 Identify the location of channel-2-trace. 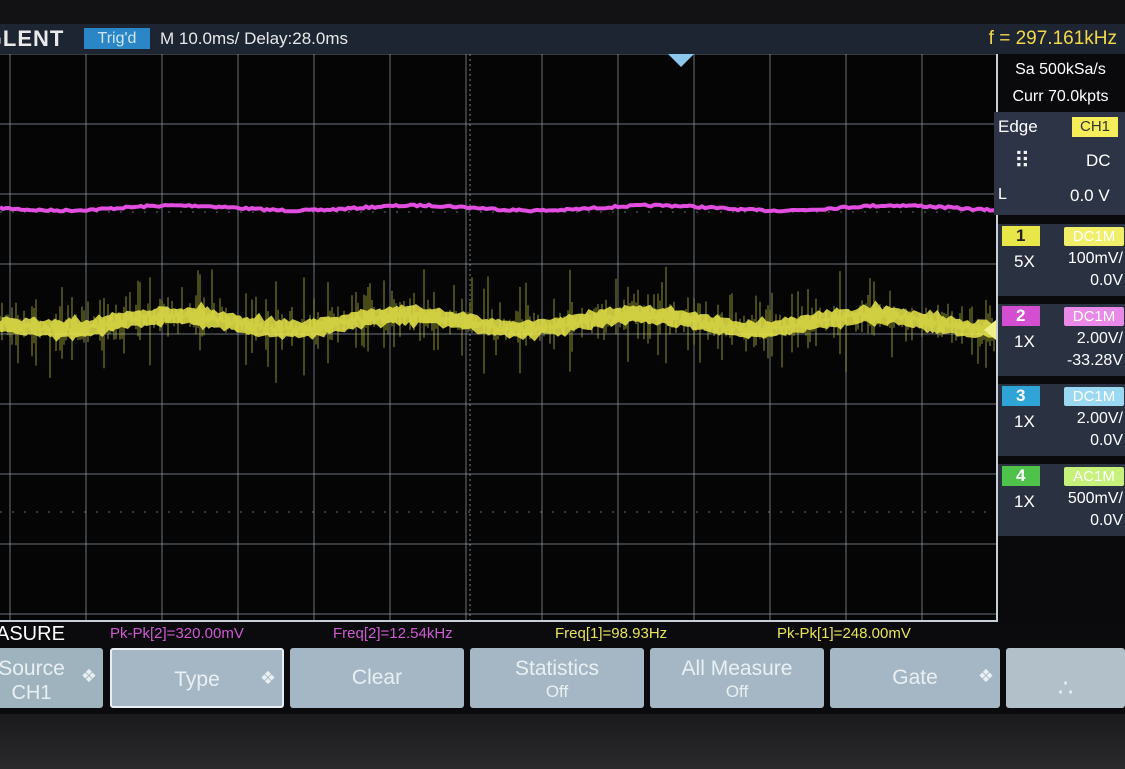
(498, 208).